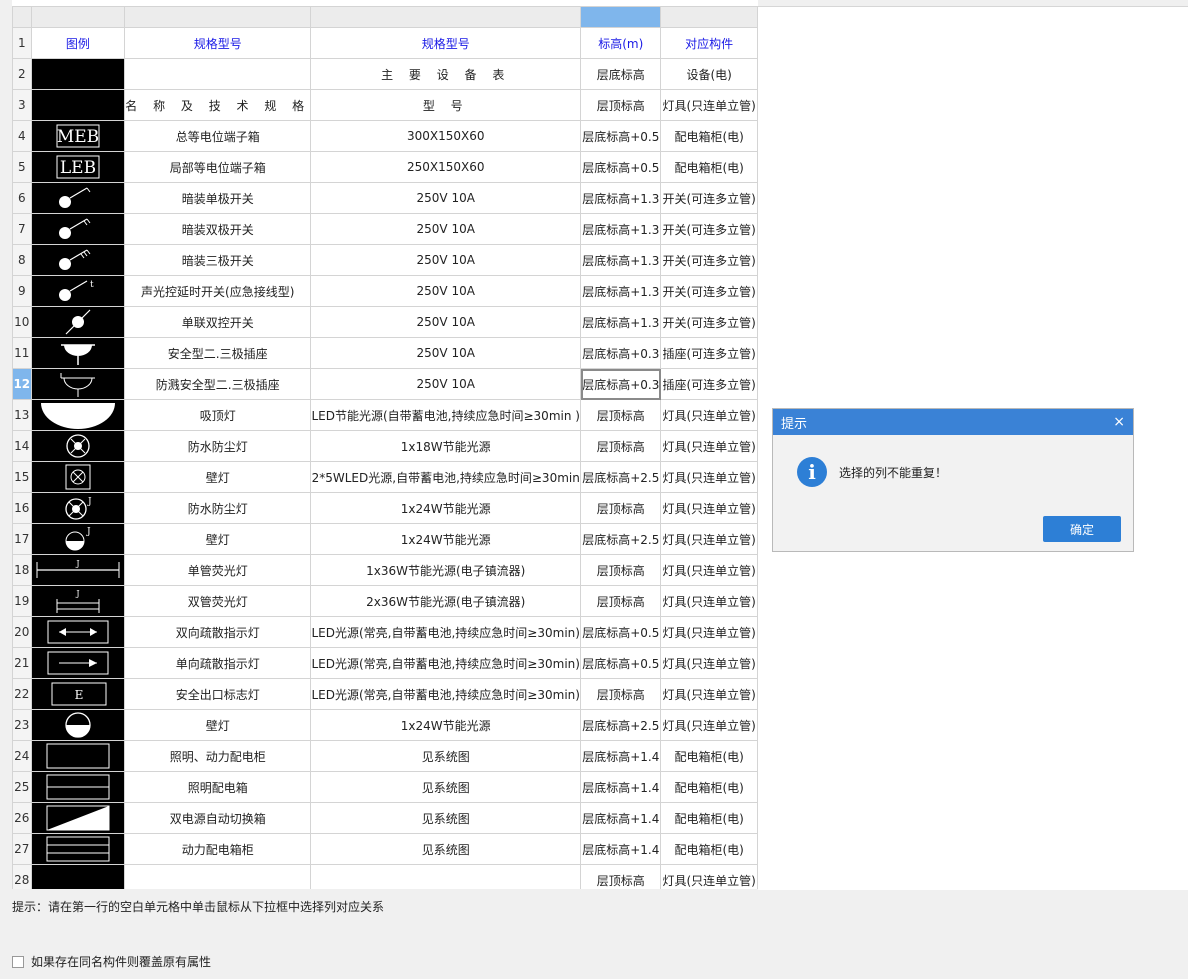  What do you see at coordinates (446, 136) in the screenshot?
I see `spec-cell: 300X150X60` at bounding box center [446, 136].